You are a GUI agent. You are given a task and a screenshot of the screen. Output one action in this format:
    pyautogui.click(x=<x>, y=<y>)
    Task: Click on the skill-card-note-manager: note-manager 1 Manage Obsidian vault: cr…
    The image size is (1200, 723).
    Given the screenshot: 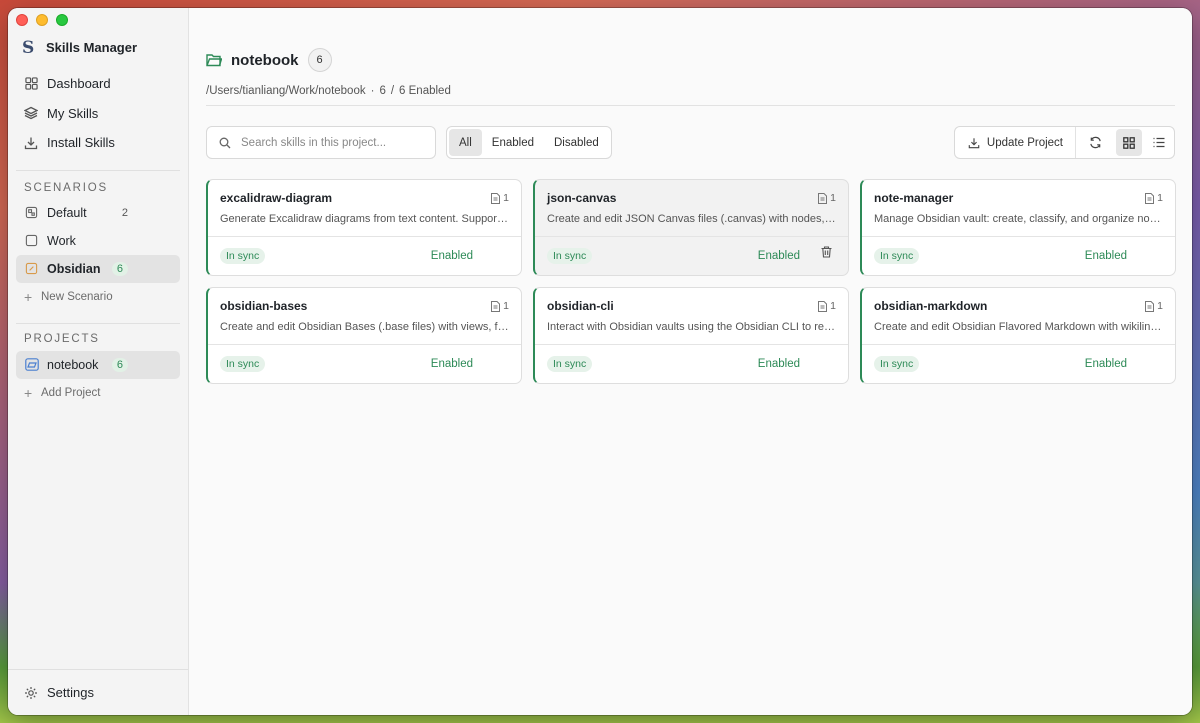 What is the action you would take?
    pyautogui.click(x=1018, y=227)
    